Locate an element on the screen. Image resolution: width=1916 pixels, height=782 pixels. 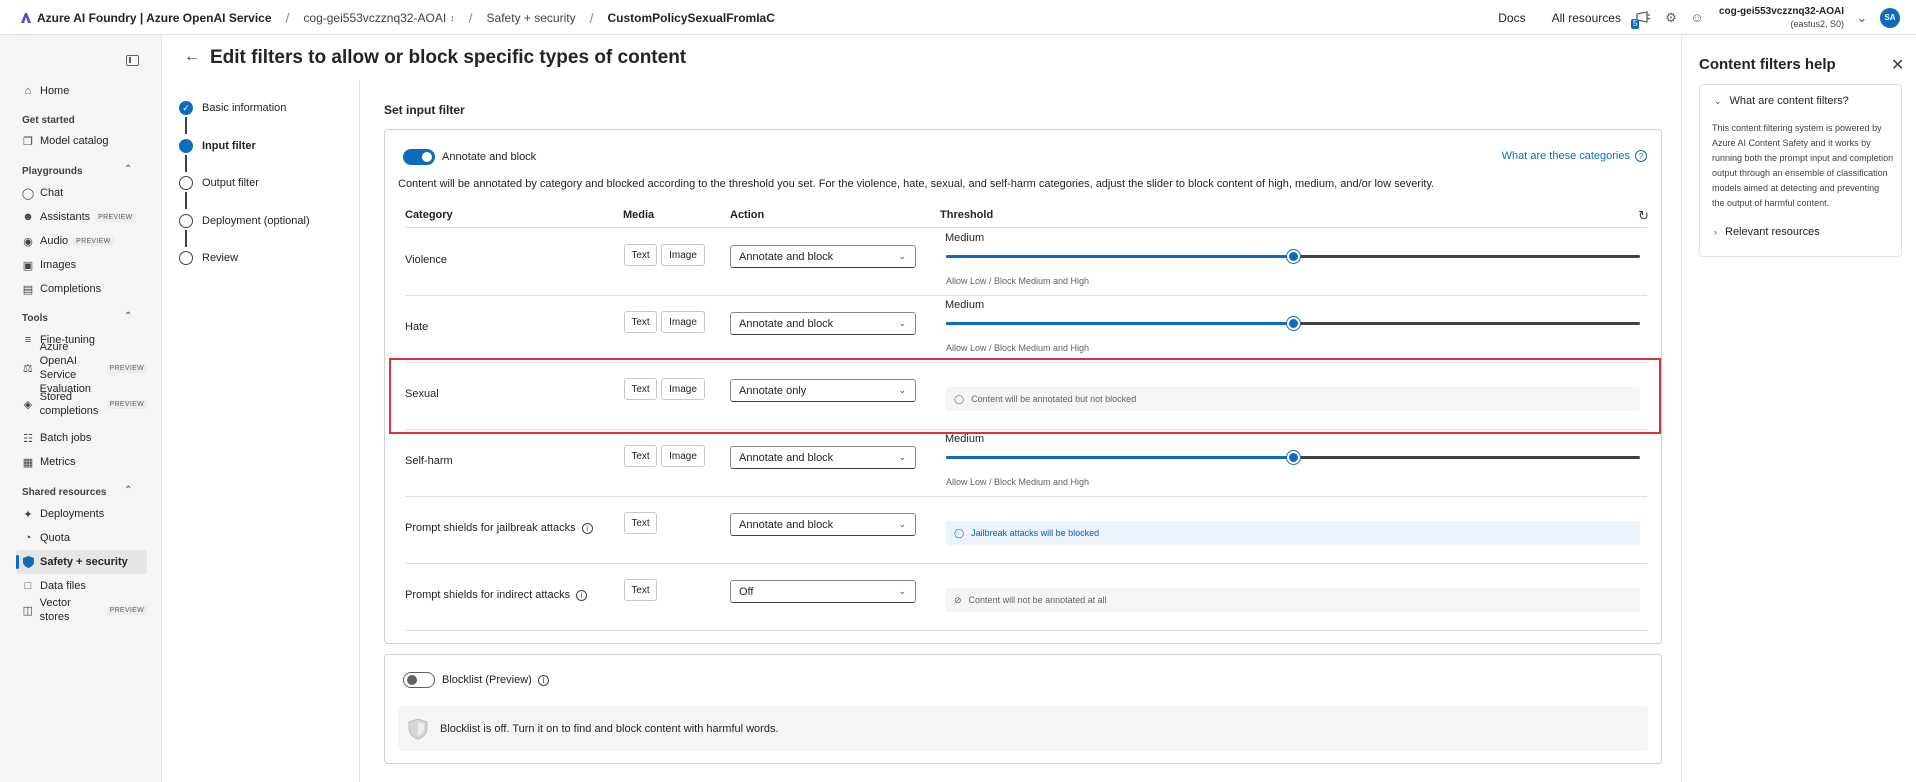
sidebar-item-assistants: ☻ Assistants PREVIEW is located at coordinates (81, 217).